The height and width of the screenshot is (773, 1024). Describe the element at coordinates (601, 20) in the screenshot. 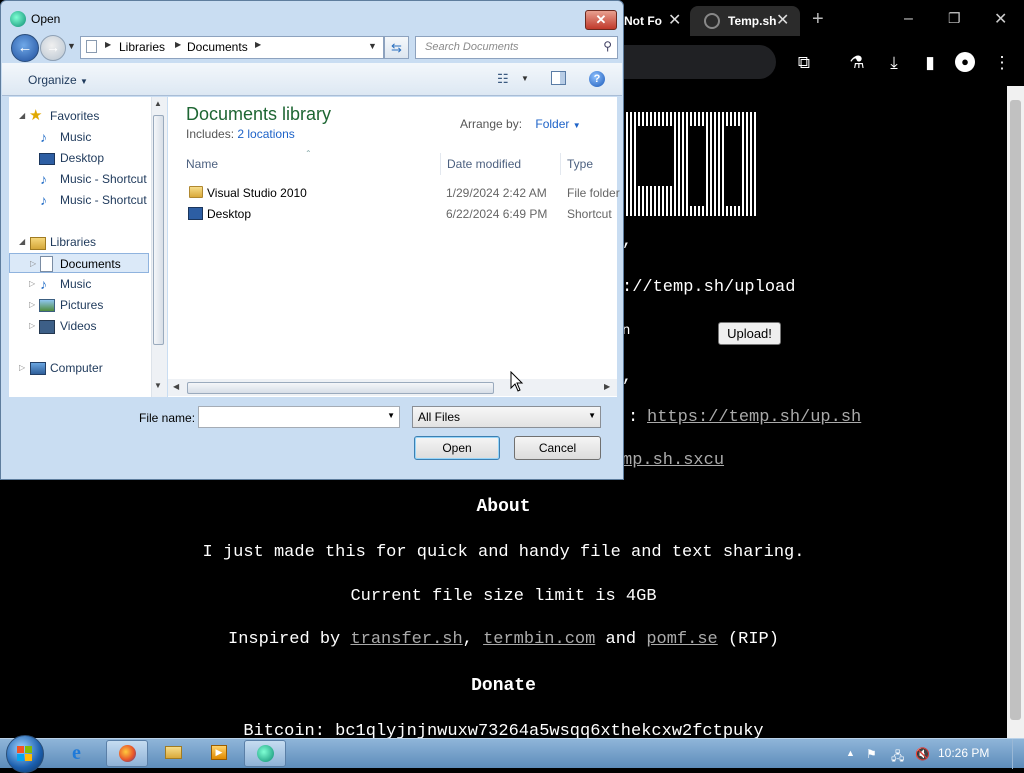

I see `dialog-close-button: ✕` at that location.